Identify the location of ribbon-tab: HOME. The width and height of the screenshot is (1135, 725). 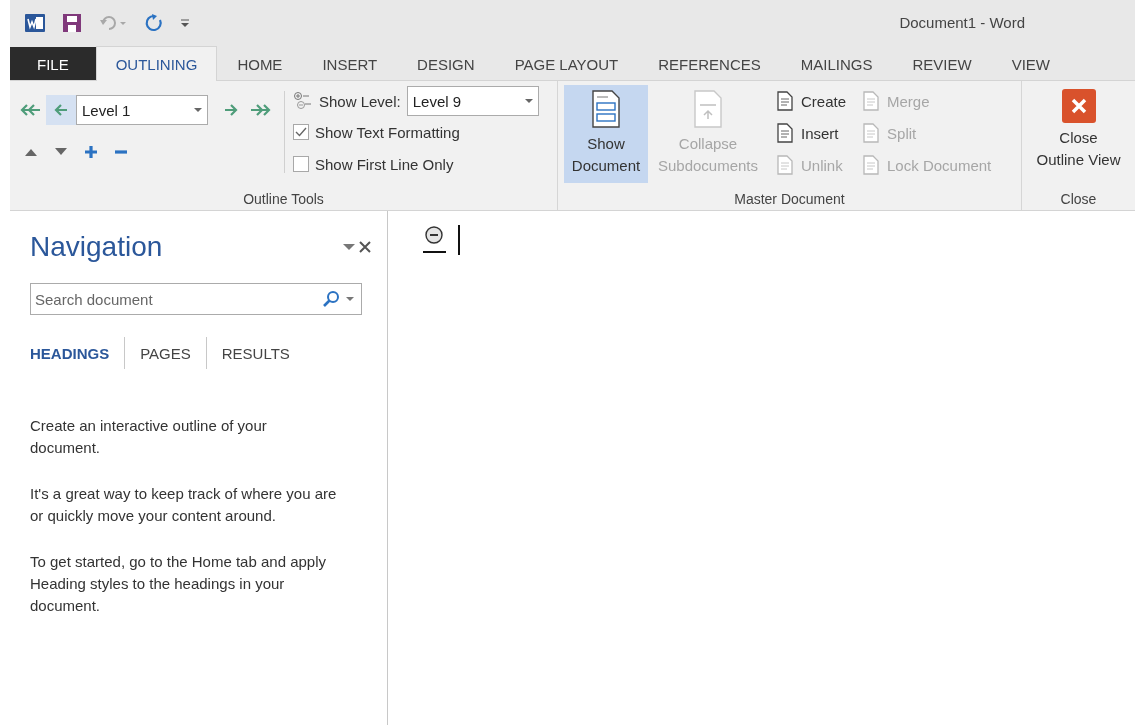
(260, 63).